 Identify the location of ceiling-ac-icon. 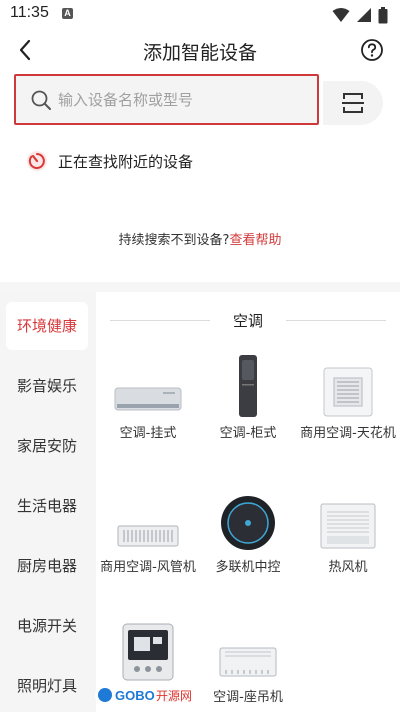
(348, 392).